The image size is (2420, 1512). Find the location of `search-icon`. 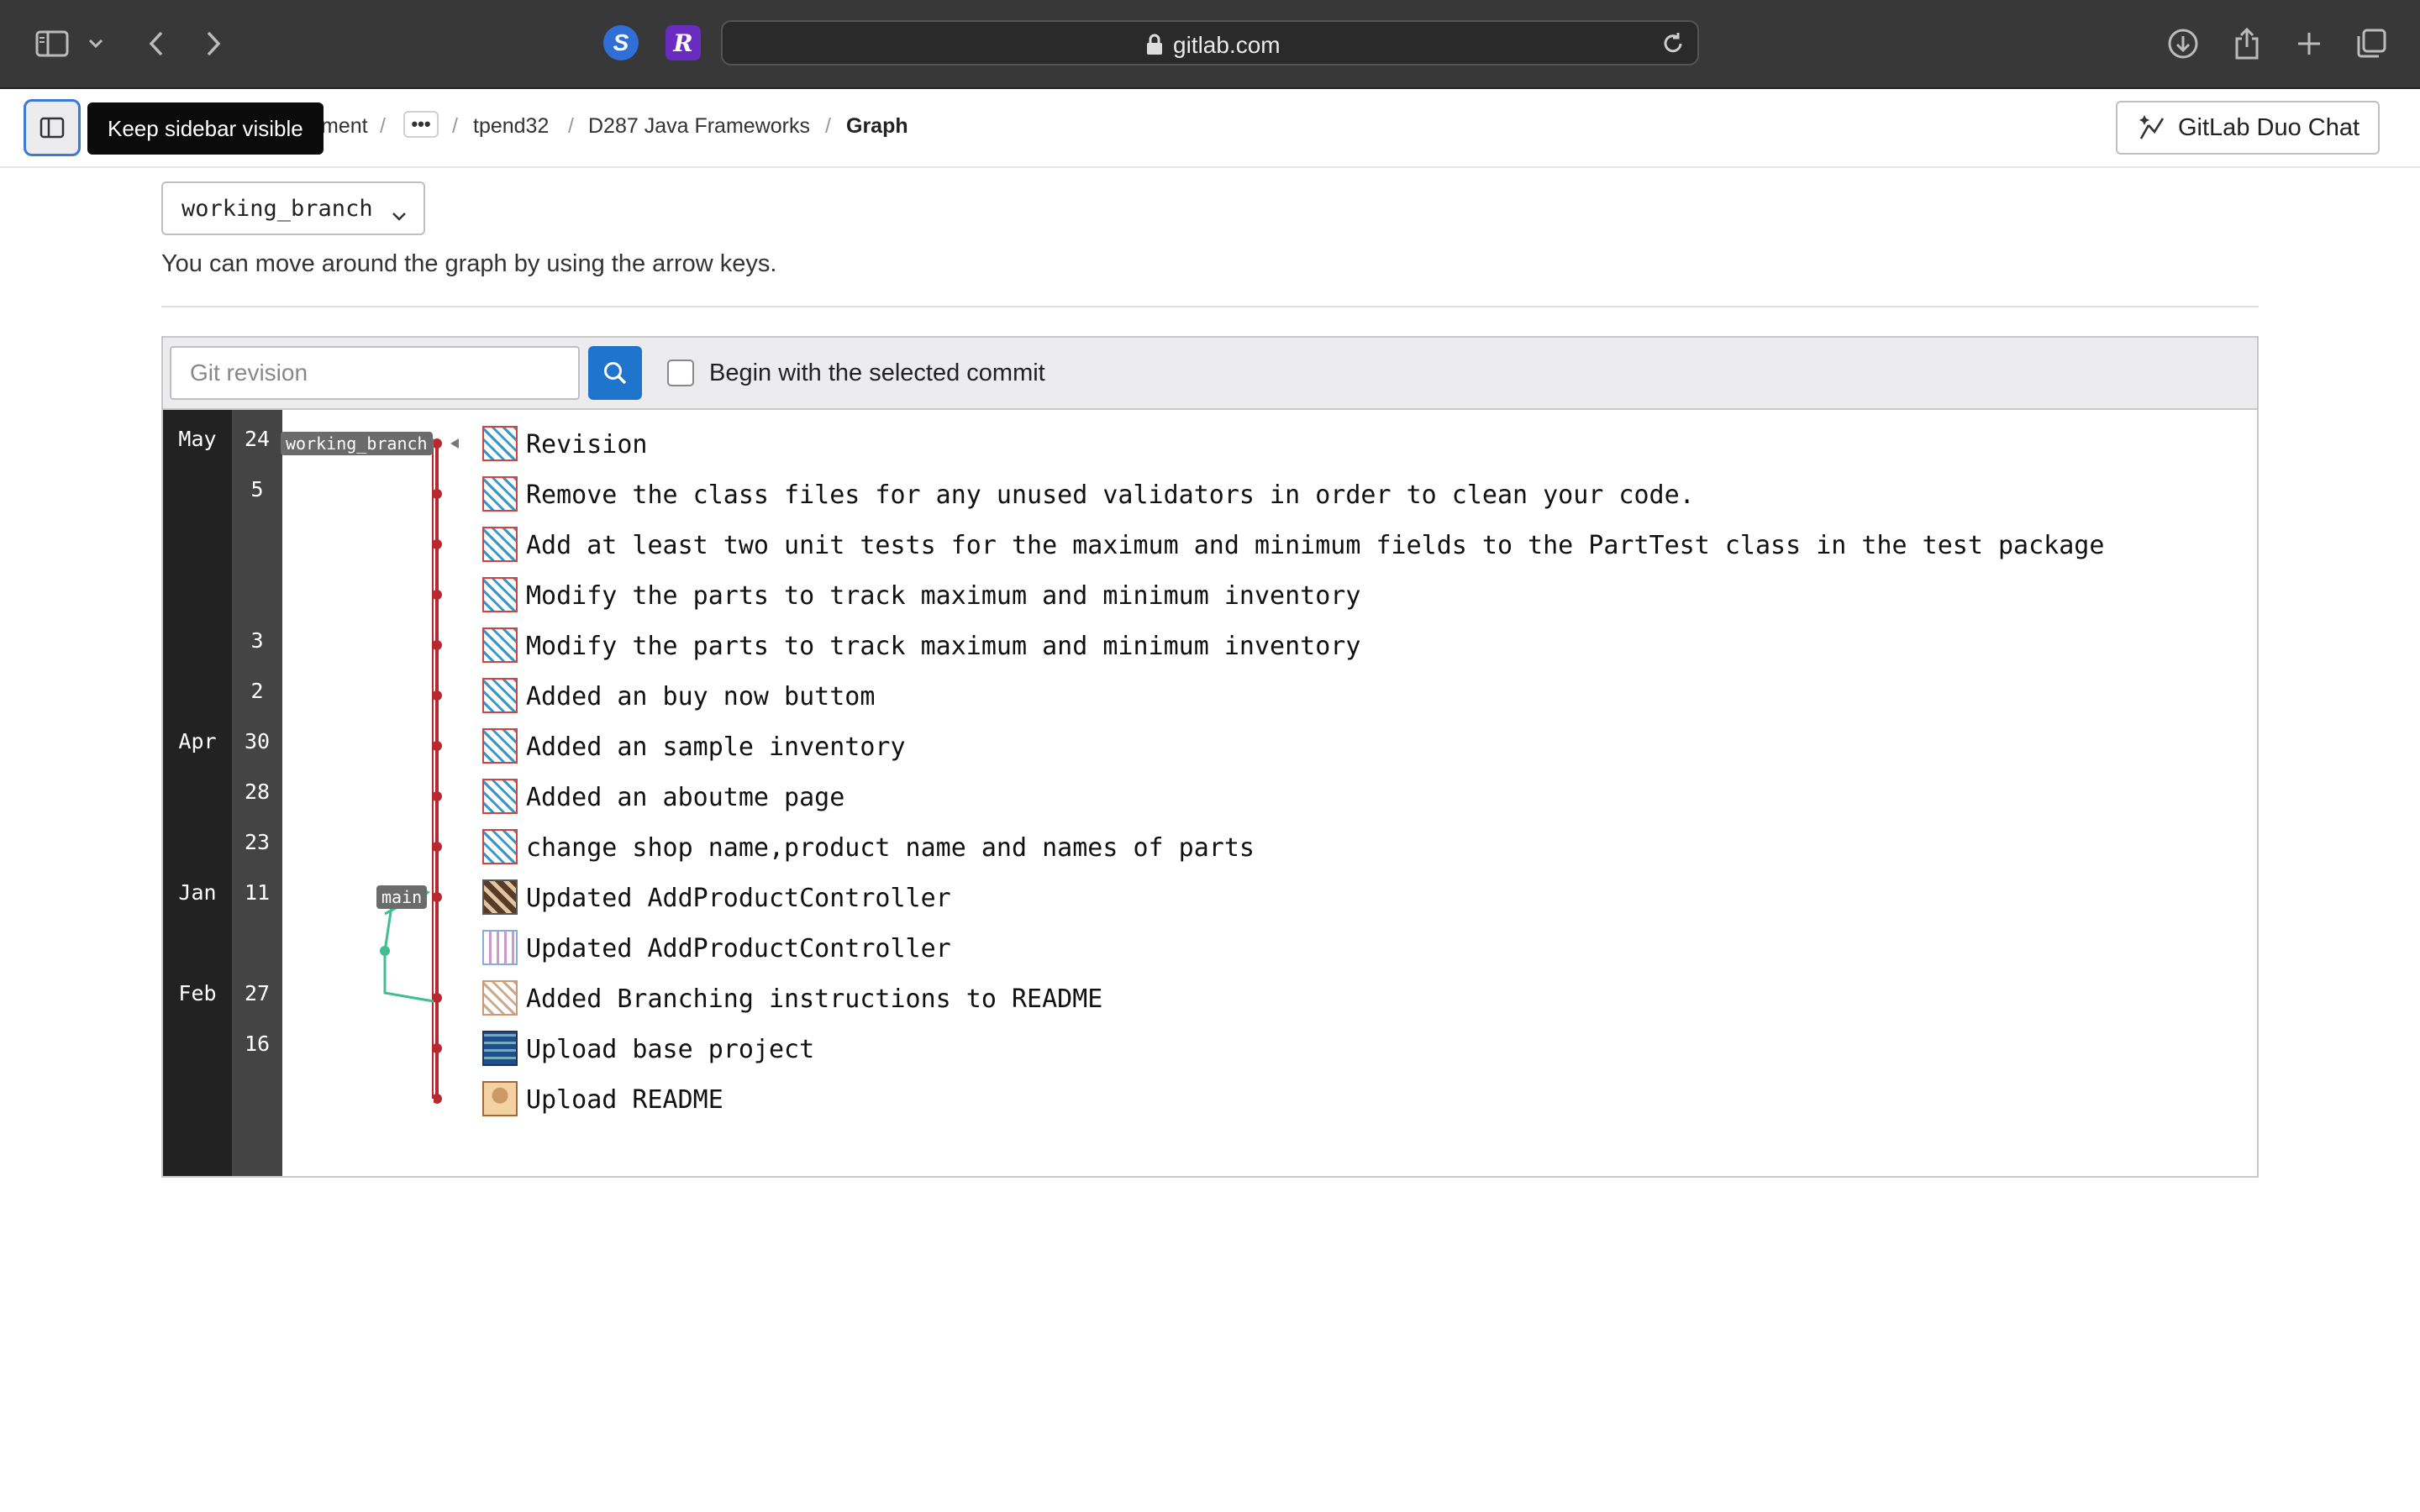

search-icon is located at coordinates (615, 373).